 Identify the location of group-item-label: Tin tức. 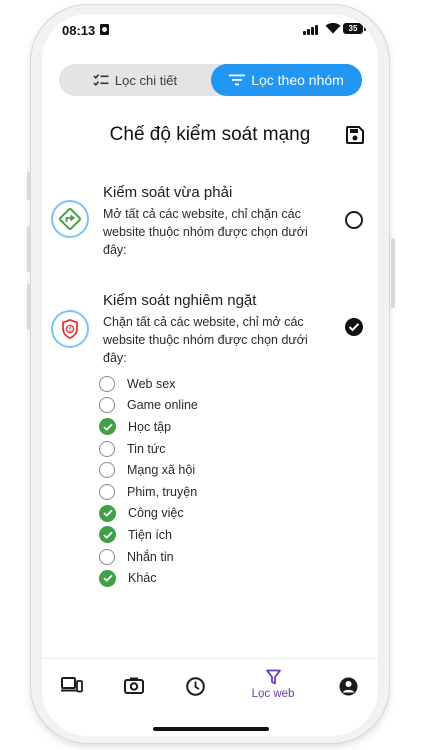
(146, 448).